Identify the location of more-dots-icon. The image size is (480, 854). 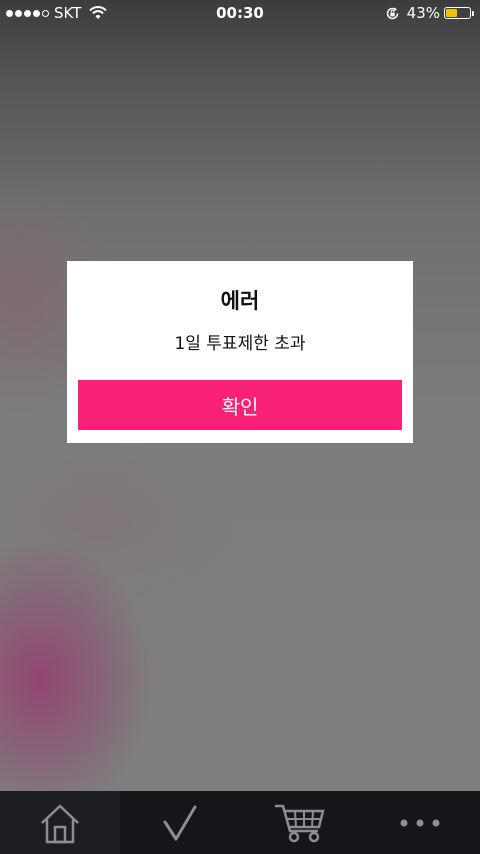
(420, 822).